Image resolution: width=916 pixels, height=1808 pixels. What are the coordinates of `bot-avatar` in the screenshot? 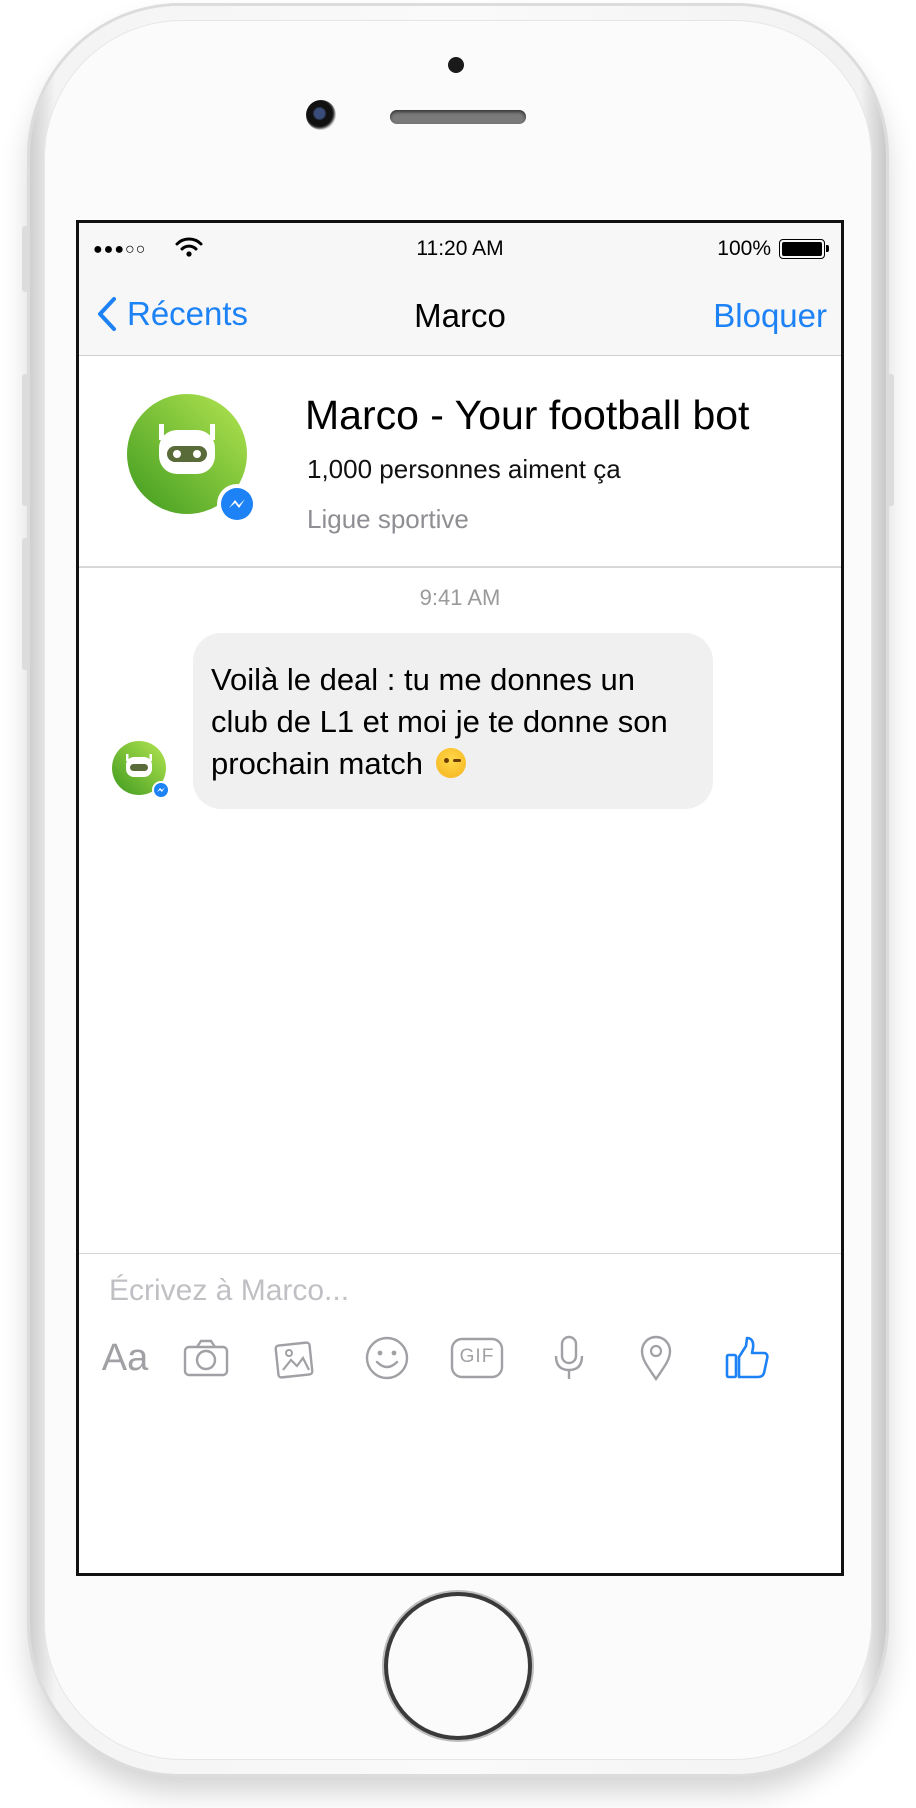 It's located at (193, 460).